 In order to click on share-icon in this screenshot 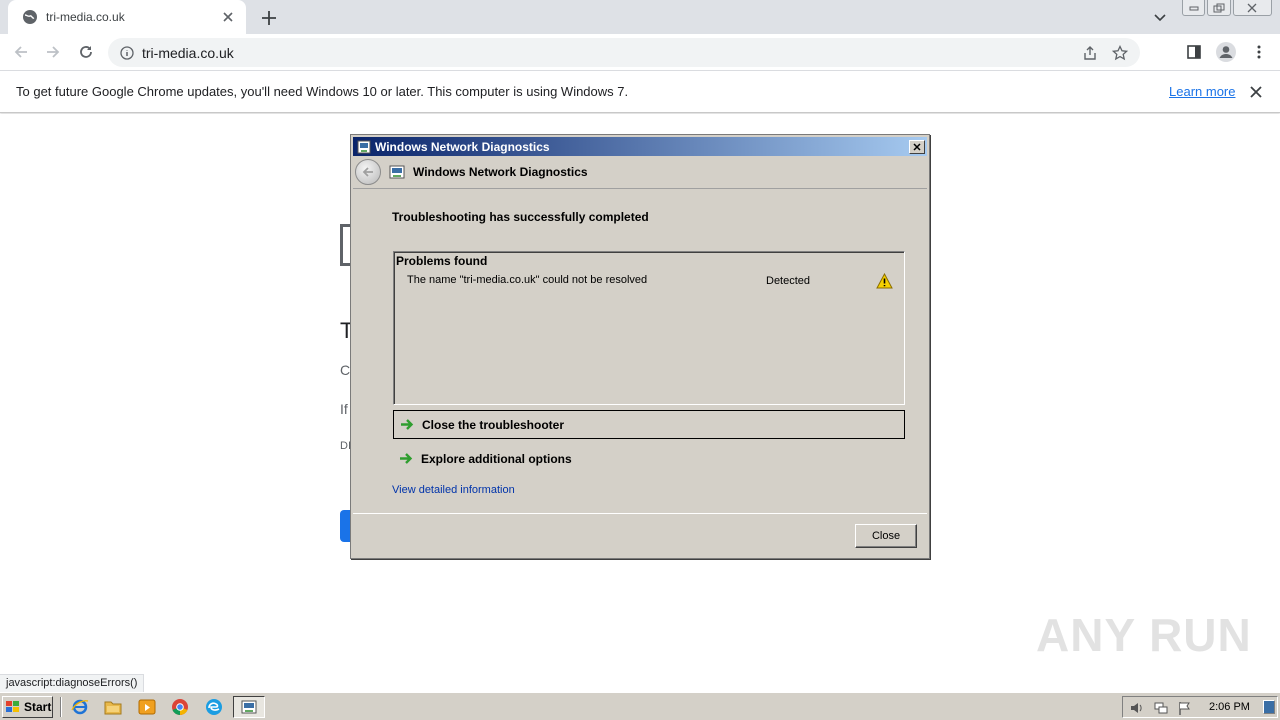, I will do `click(1090, 53)`.